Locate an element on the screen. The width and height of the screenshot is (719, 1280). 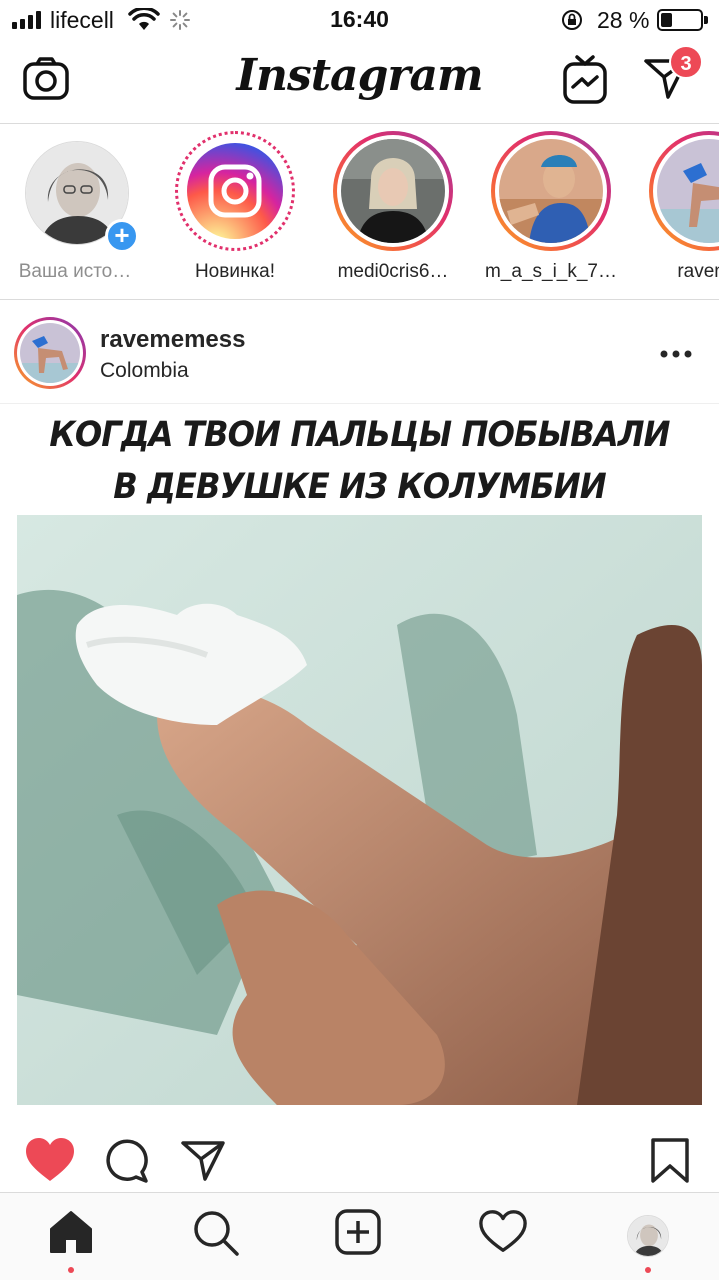
battery-icon is located at coordinates (682, 20).